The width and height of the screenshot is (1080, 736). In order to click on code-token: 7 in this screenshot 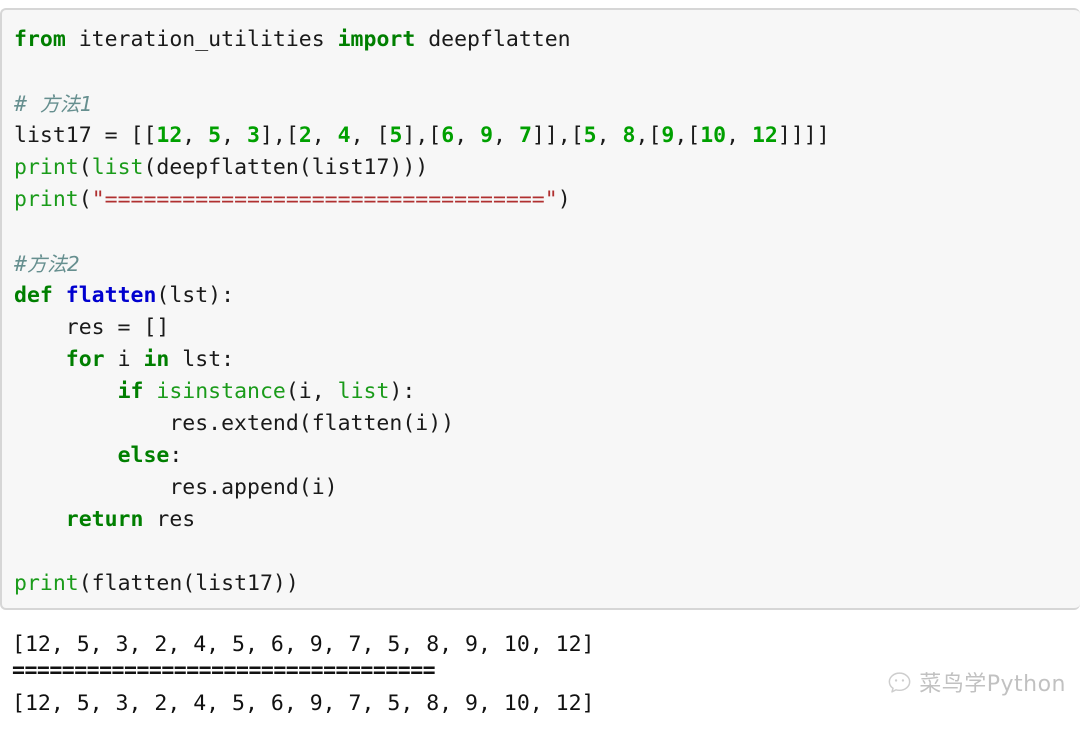, I will do `click(525, 135)`.